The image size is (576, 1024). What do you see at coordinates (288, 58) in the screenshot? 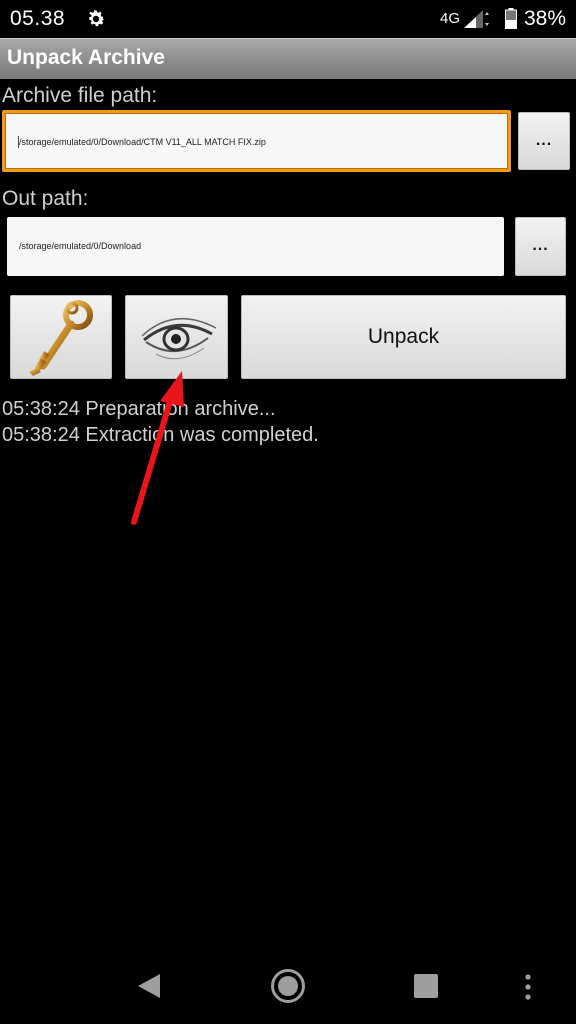
I see `title-bar: Unpack Archive` at bounding box center [288, 58].